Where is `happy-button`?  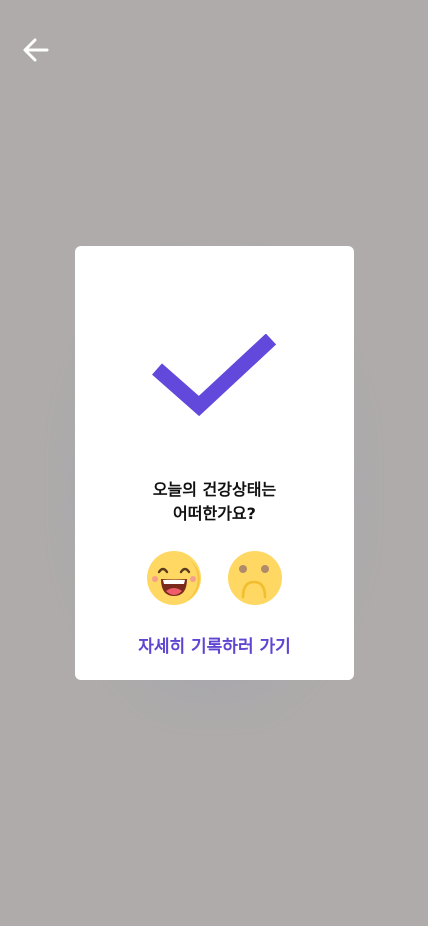 happy-button is located at coordinates (174, 578).